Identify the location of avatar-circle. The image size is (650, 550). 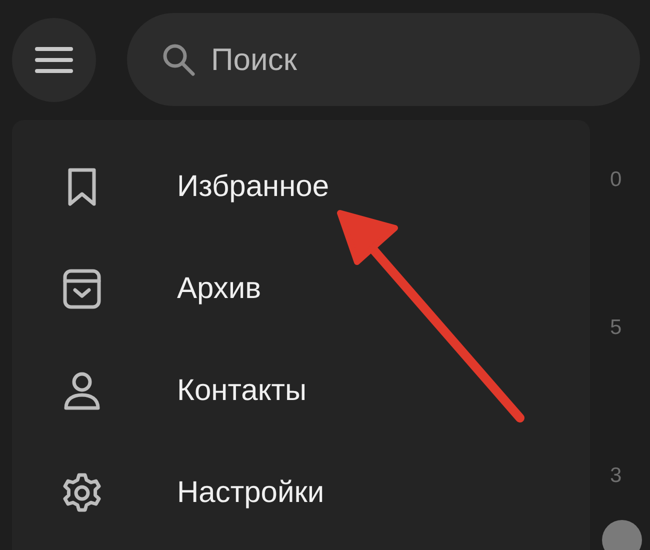
(622, 535).